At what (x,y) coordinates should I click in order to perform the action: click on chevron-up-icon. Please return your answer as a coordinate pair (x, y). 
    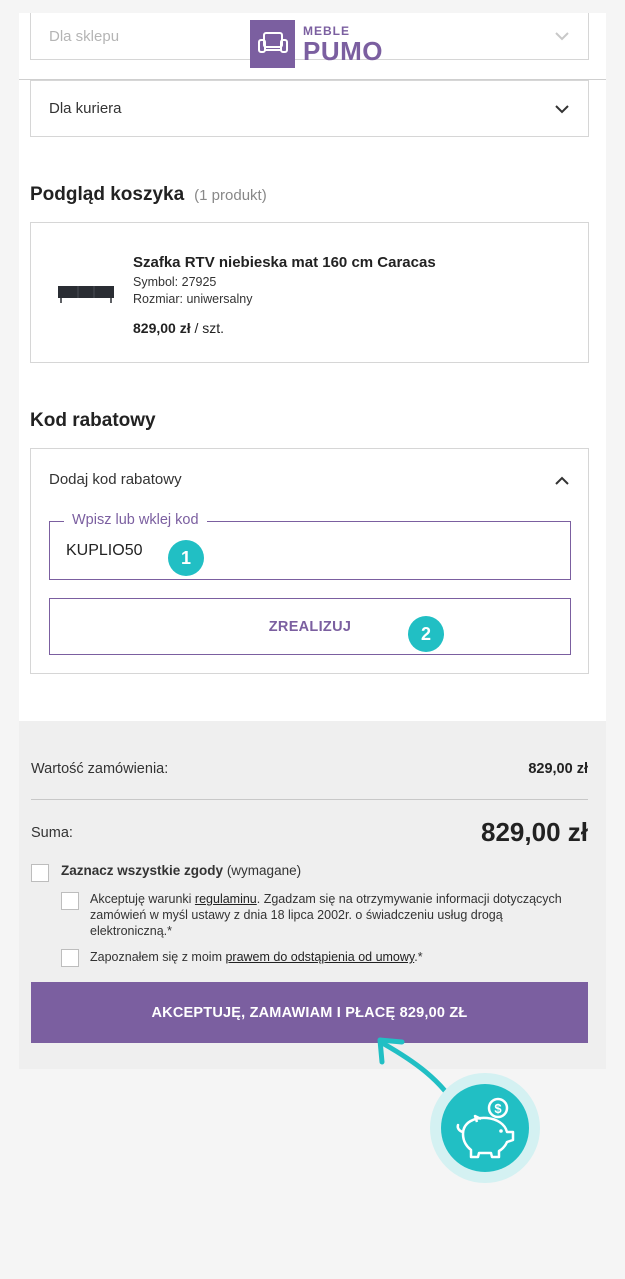
    Looking at the image, I should click on (562, 481).